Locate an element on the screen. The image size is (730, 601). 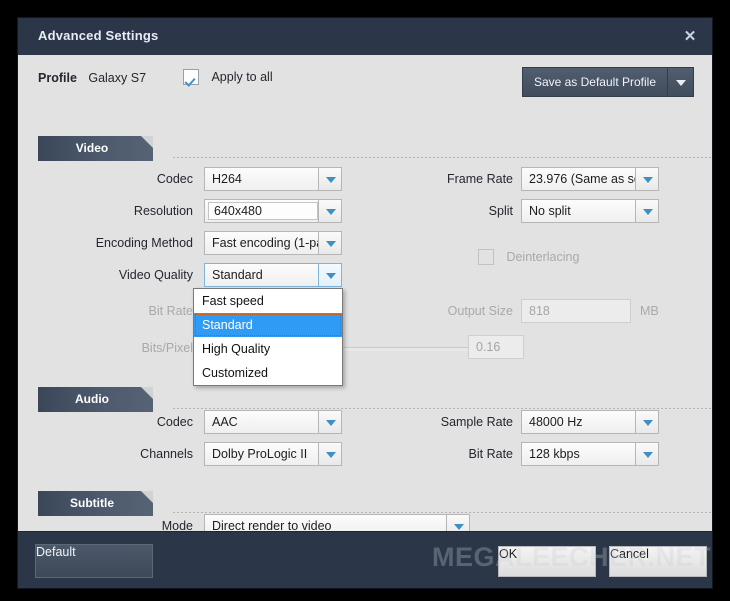
dialog-footer: Default OK Cancel is located at coordinates (365, 559).